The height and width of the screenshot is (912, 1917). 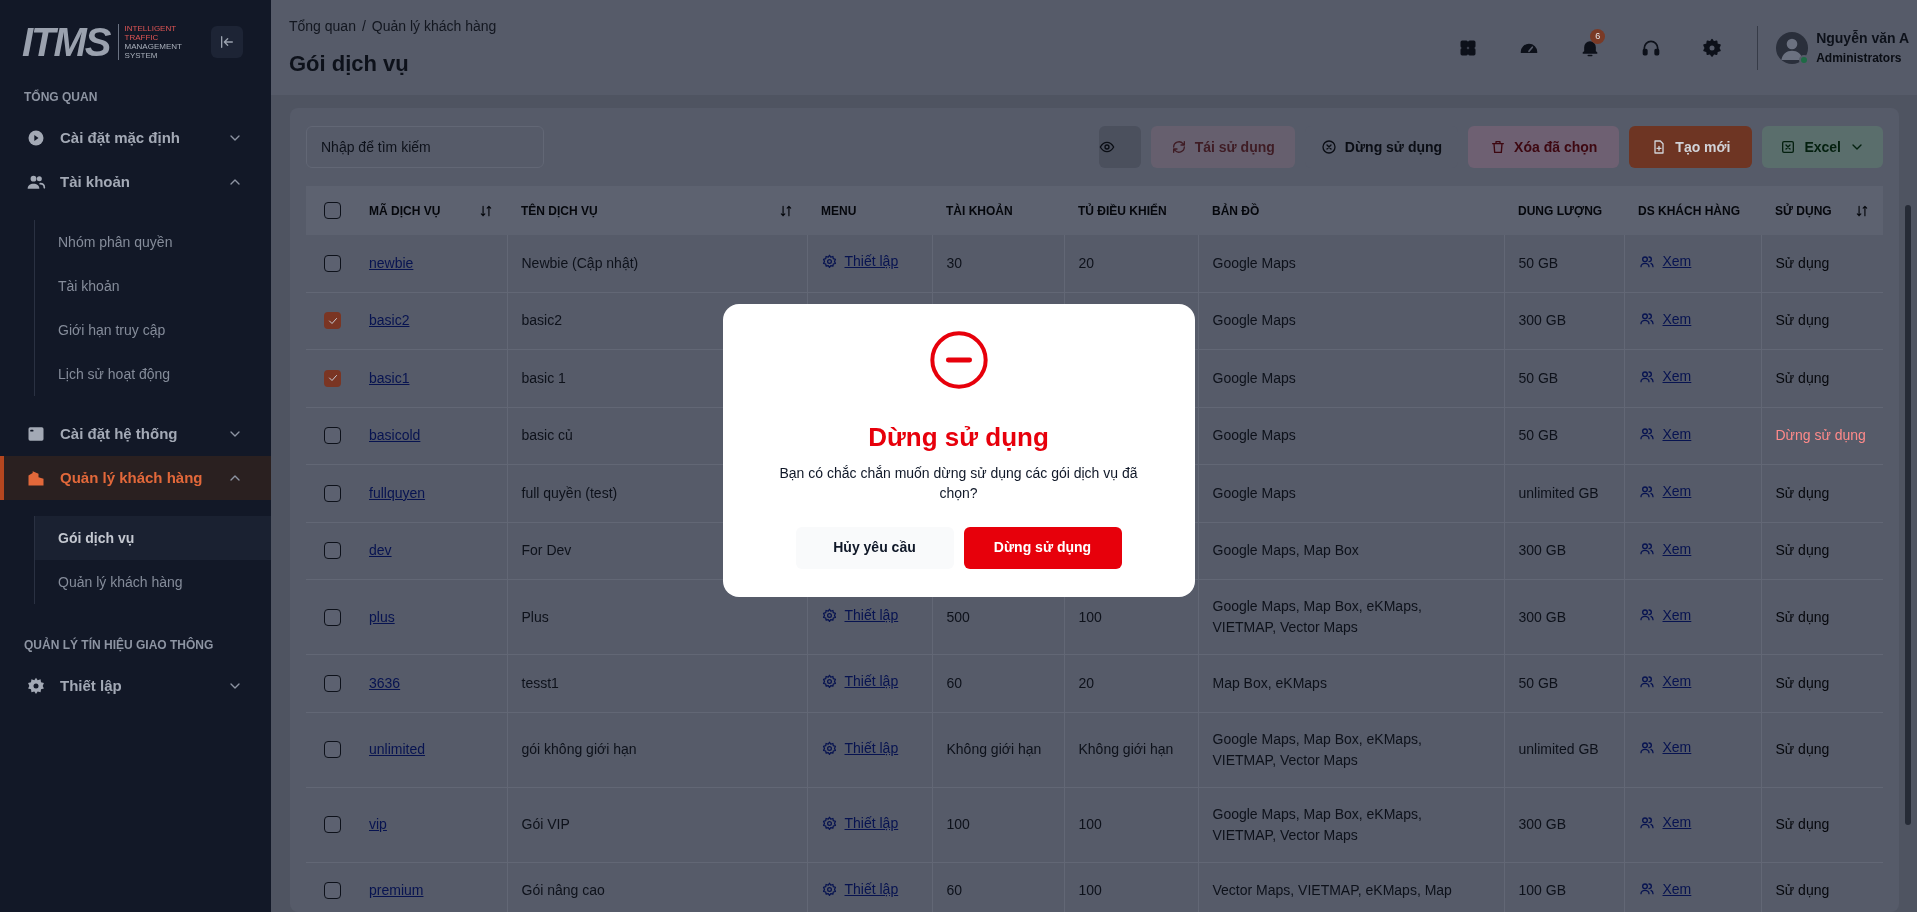 What do you see at coordinates (569, 492) in the screenshot?
I see `table-cell: full quyền (test)` at bounding box center [569, 492].